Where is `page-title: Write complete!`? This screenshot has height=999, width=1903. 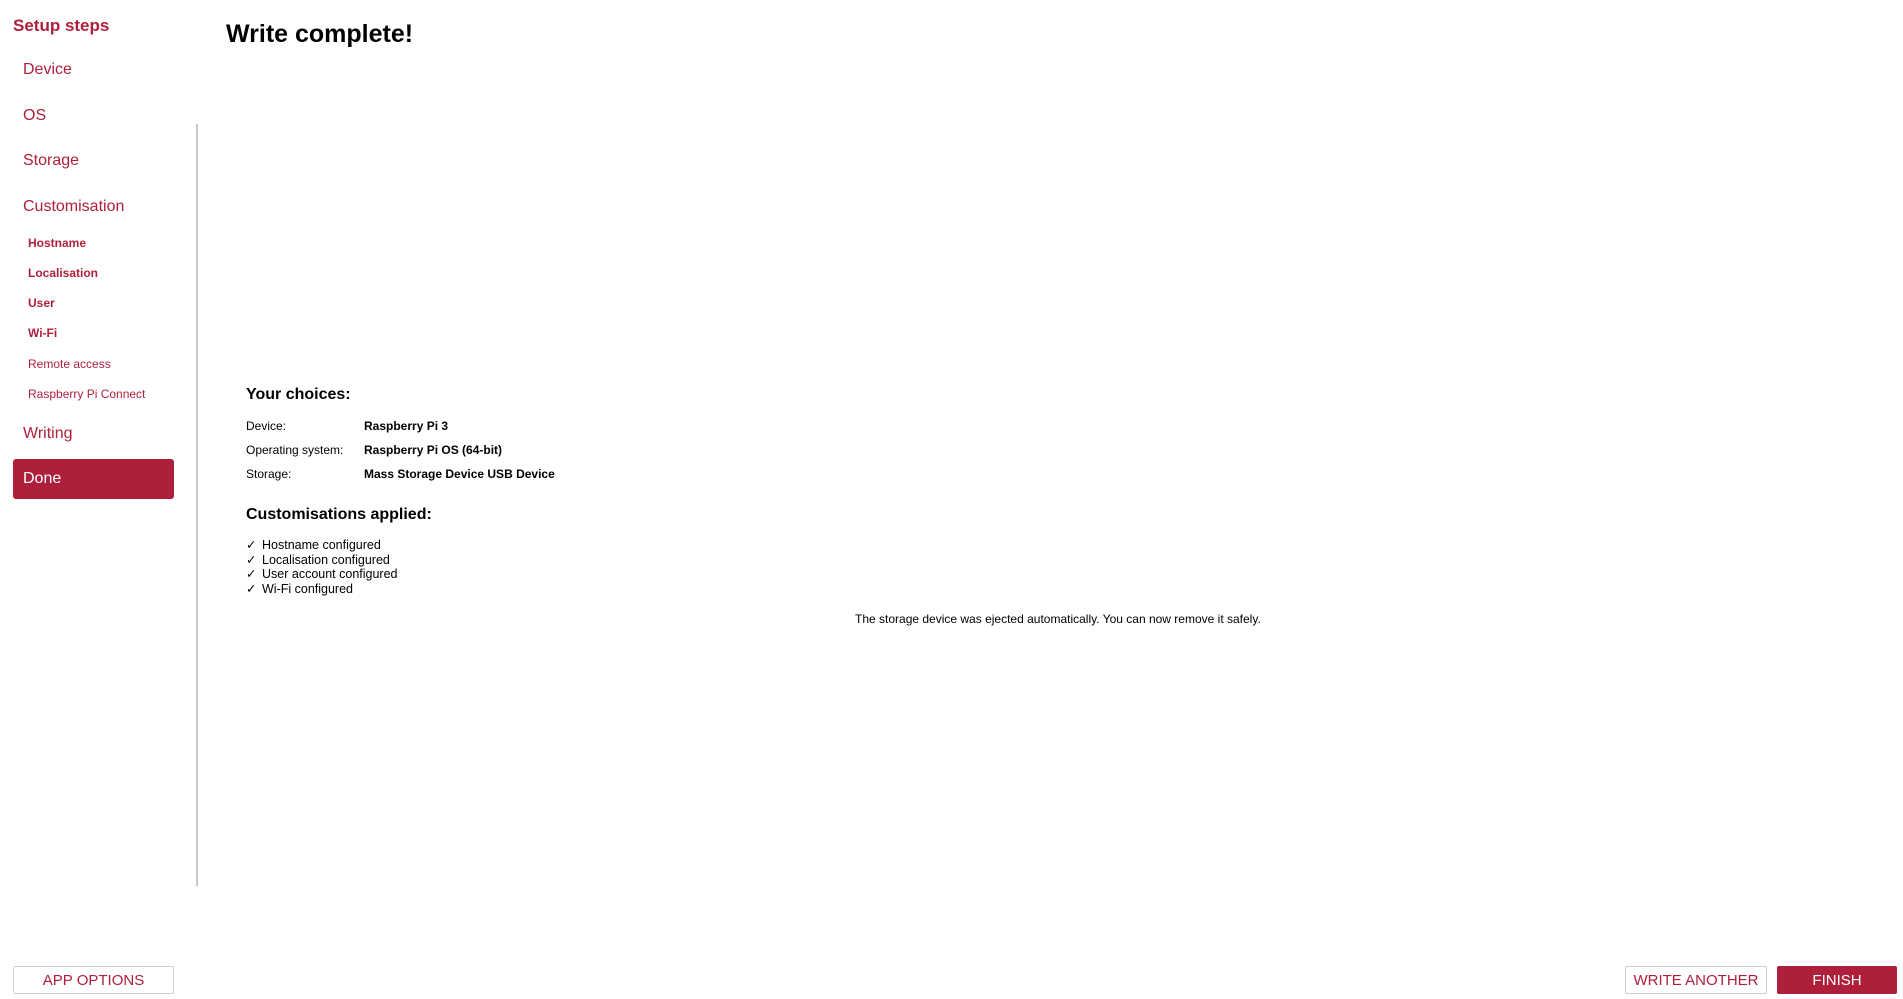 page-title: Write complete! is located at coordinates (320, 34).